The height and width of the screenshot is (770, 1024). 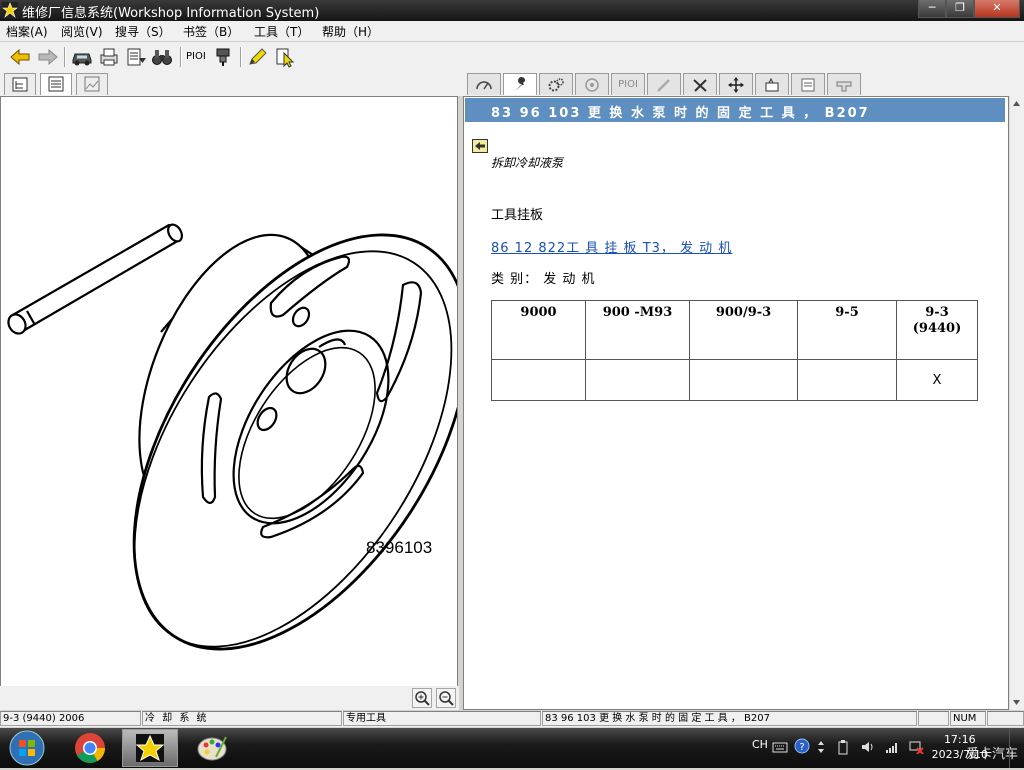 What do you see at coordinates (892, 747) in the screenshot?
I see `signal-icon` at bounding box center [892, 747].